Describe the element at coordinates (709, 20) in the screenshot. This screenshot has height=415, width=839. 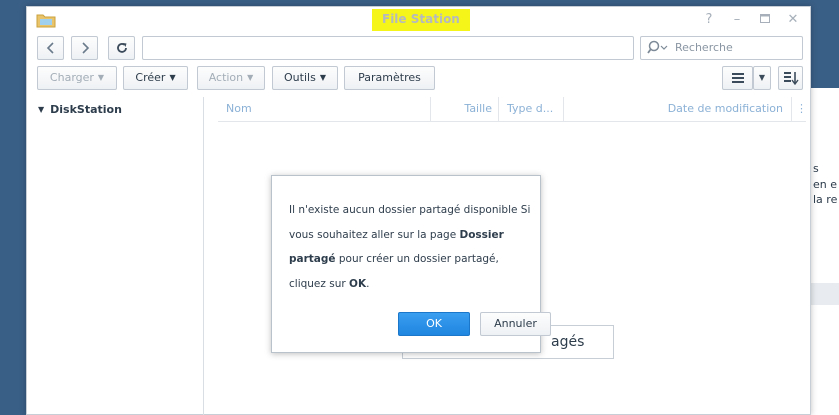
I see `help-icon: ?` at that location.